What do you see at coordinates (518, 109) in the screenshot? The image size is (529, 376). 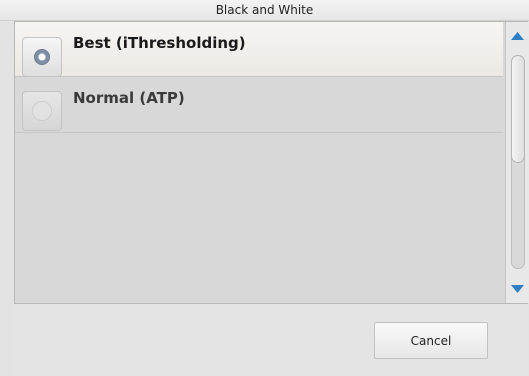 I see `scroll-thumb` at bounding box center [518, 109].